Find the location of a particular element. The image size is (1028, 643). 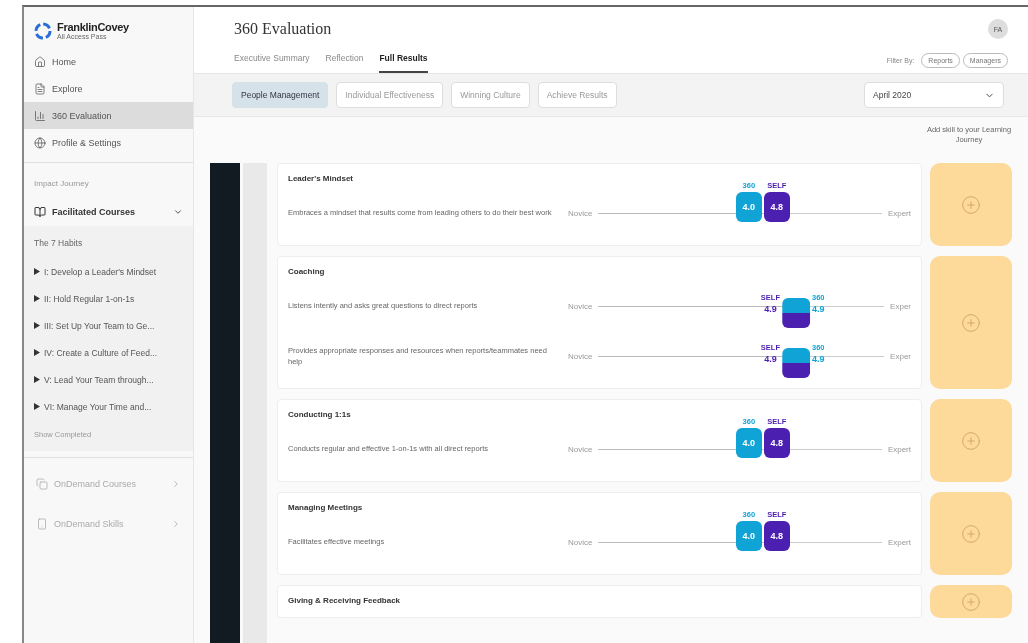

nav-item: Home is located at coordinates (108, 61).